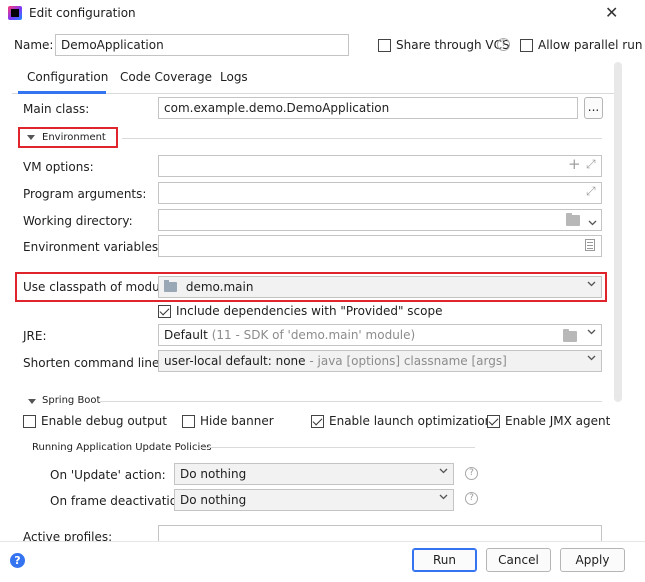 This screenshot has width=645, height=582. What do you see at coordinates (314, 500) in the screenshot?
I see `on-frame-deactivation-select: Do nothing` at bounding box center [314, 500].